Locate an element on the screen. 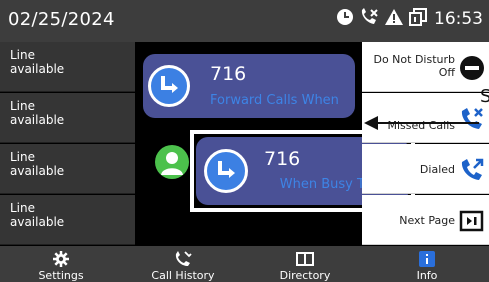 The image size is (489, 282). tab-label: Info is located at coordinates (427, 275).